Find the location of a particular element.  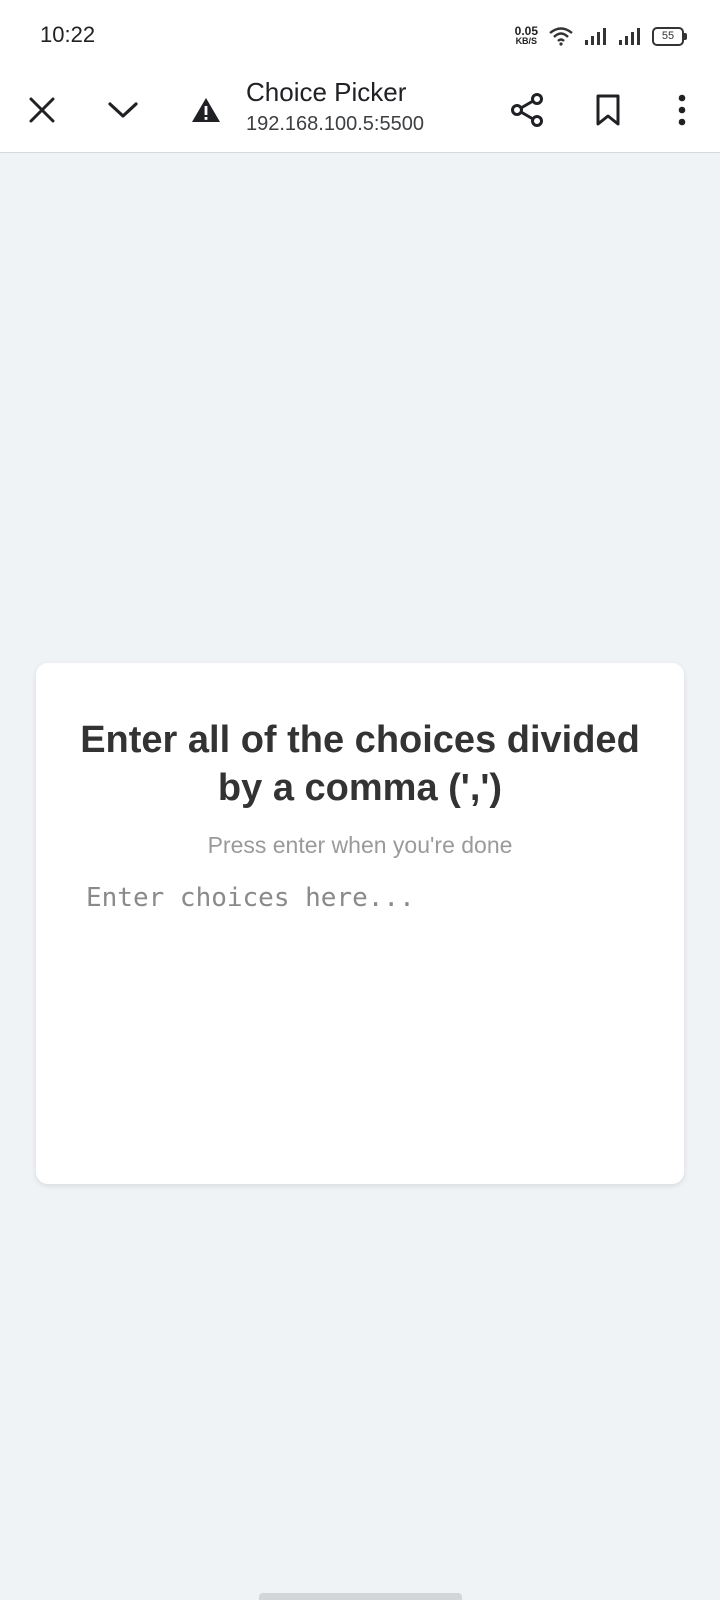

page-title-block: Choice Picker 192.168.100.5:5500 is located at coordinates (335, 106).